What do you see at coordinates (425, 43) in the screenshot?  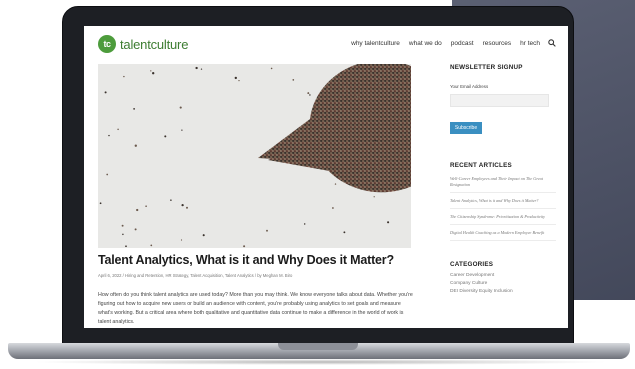 I see `nav-what-we-do: what we do` at bounding box center [425, 43].